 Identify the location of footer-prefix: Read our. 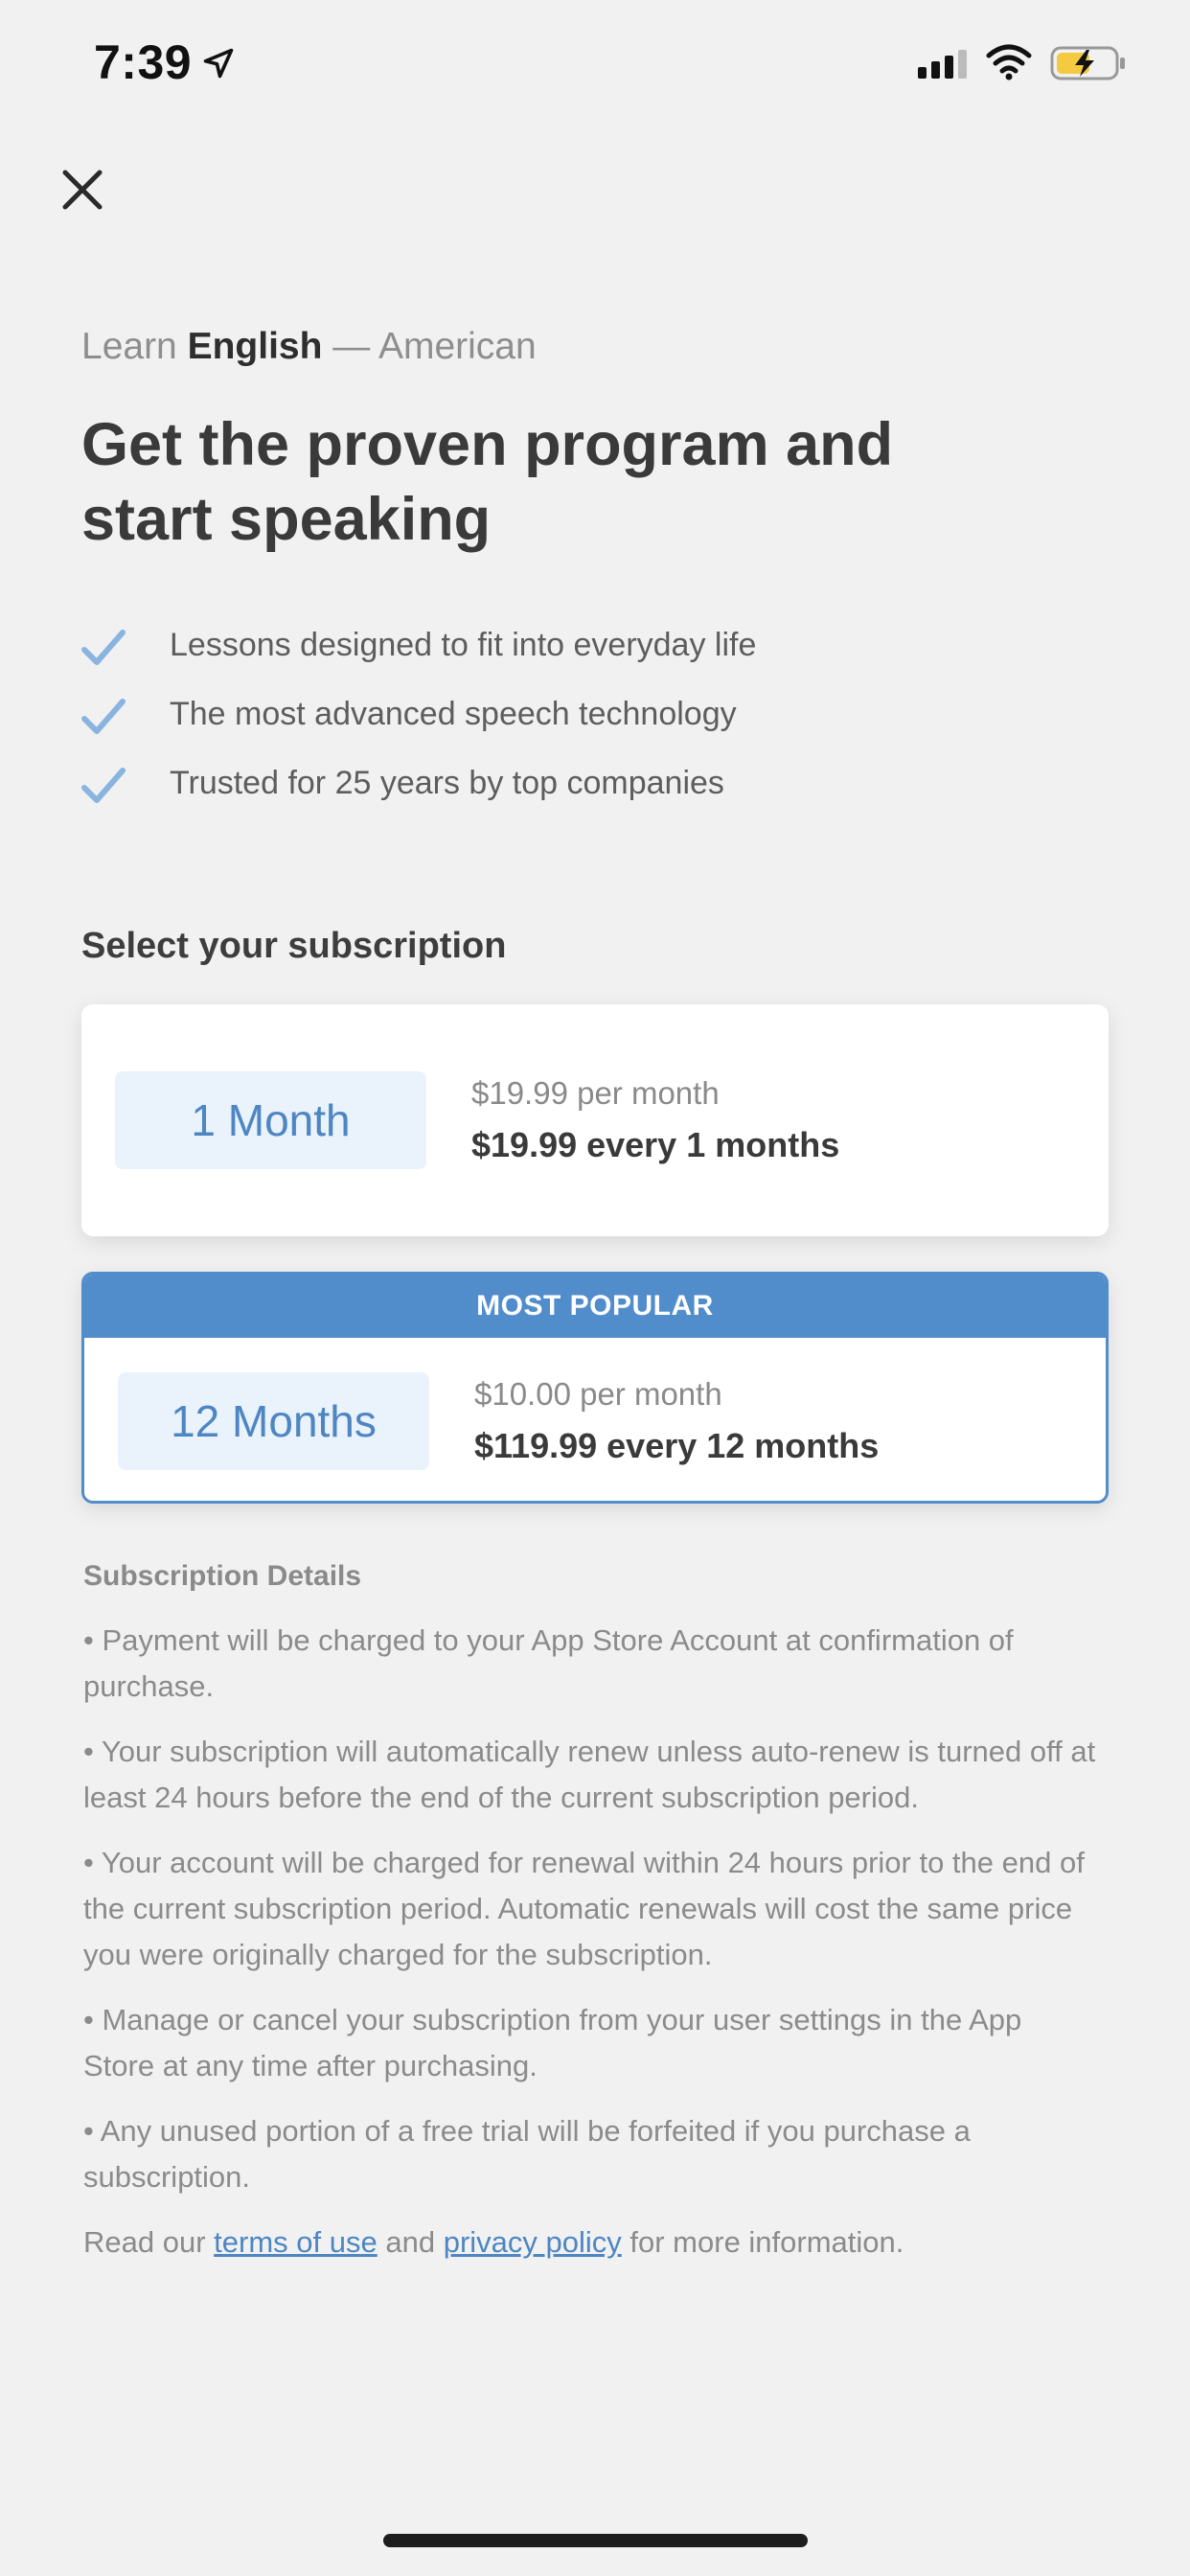
(144, 2242).